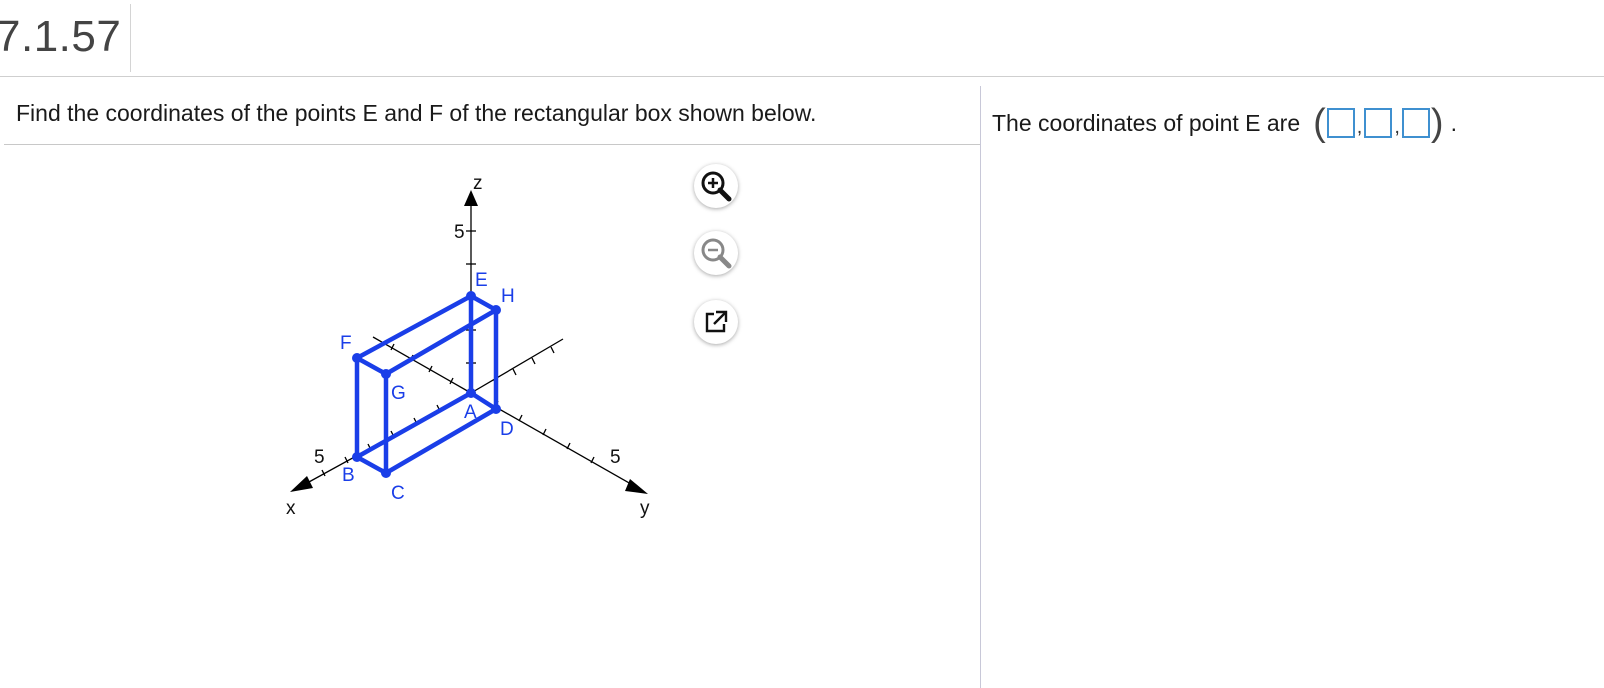 The height and width of the screenshot is (688, 1604). What do you see at coordinates (645, 508) in the screenshot?
I see `y-axis-label: y` at bounding box center [645, 508].